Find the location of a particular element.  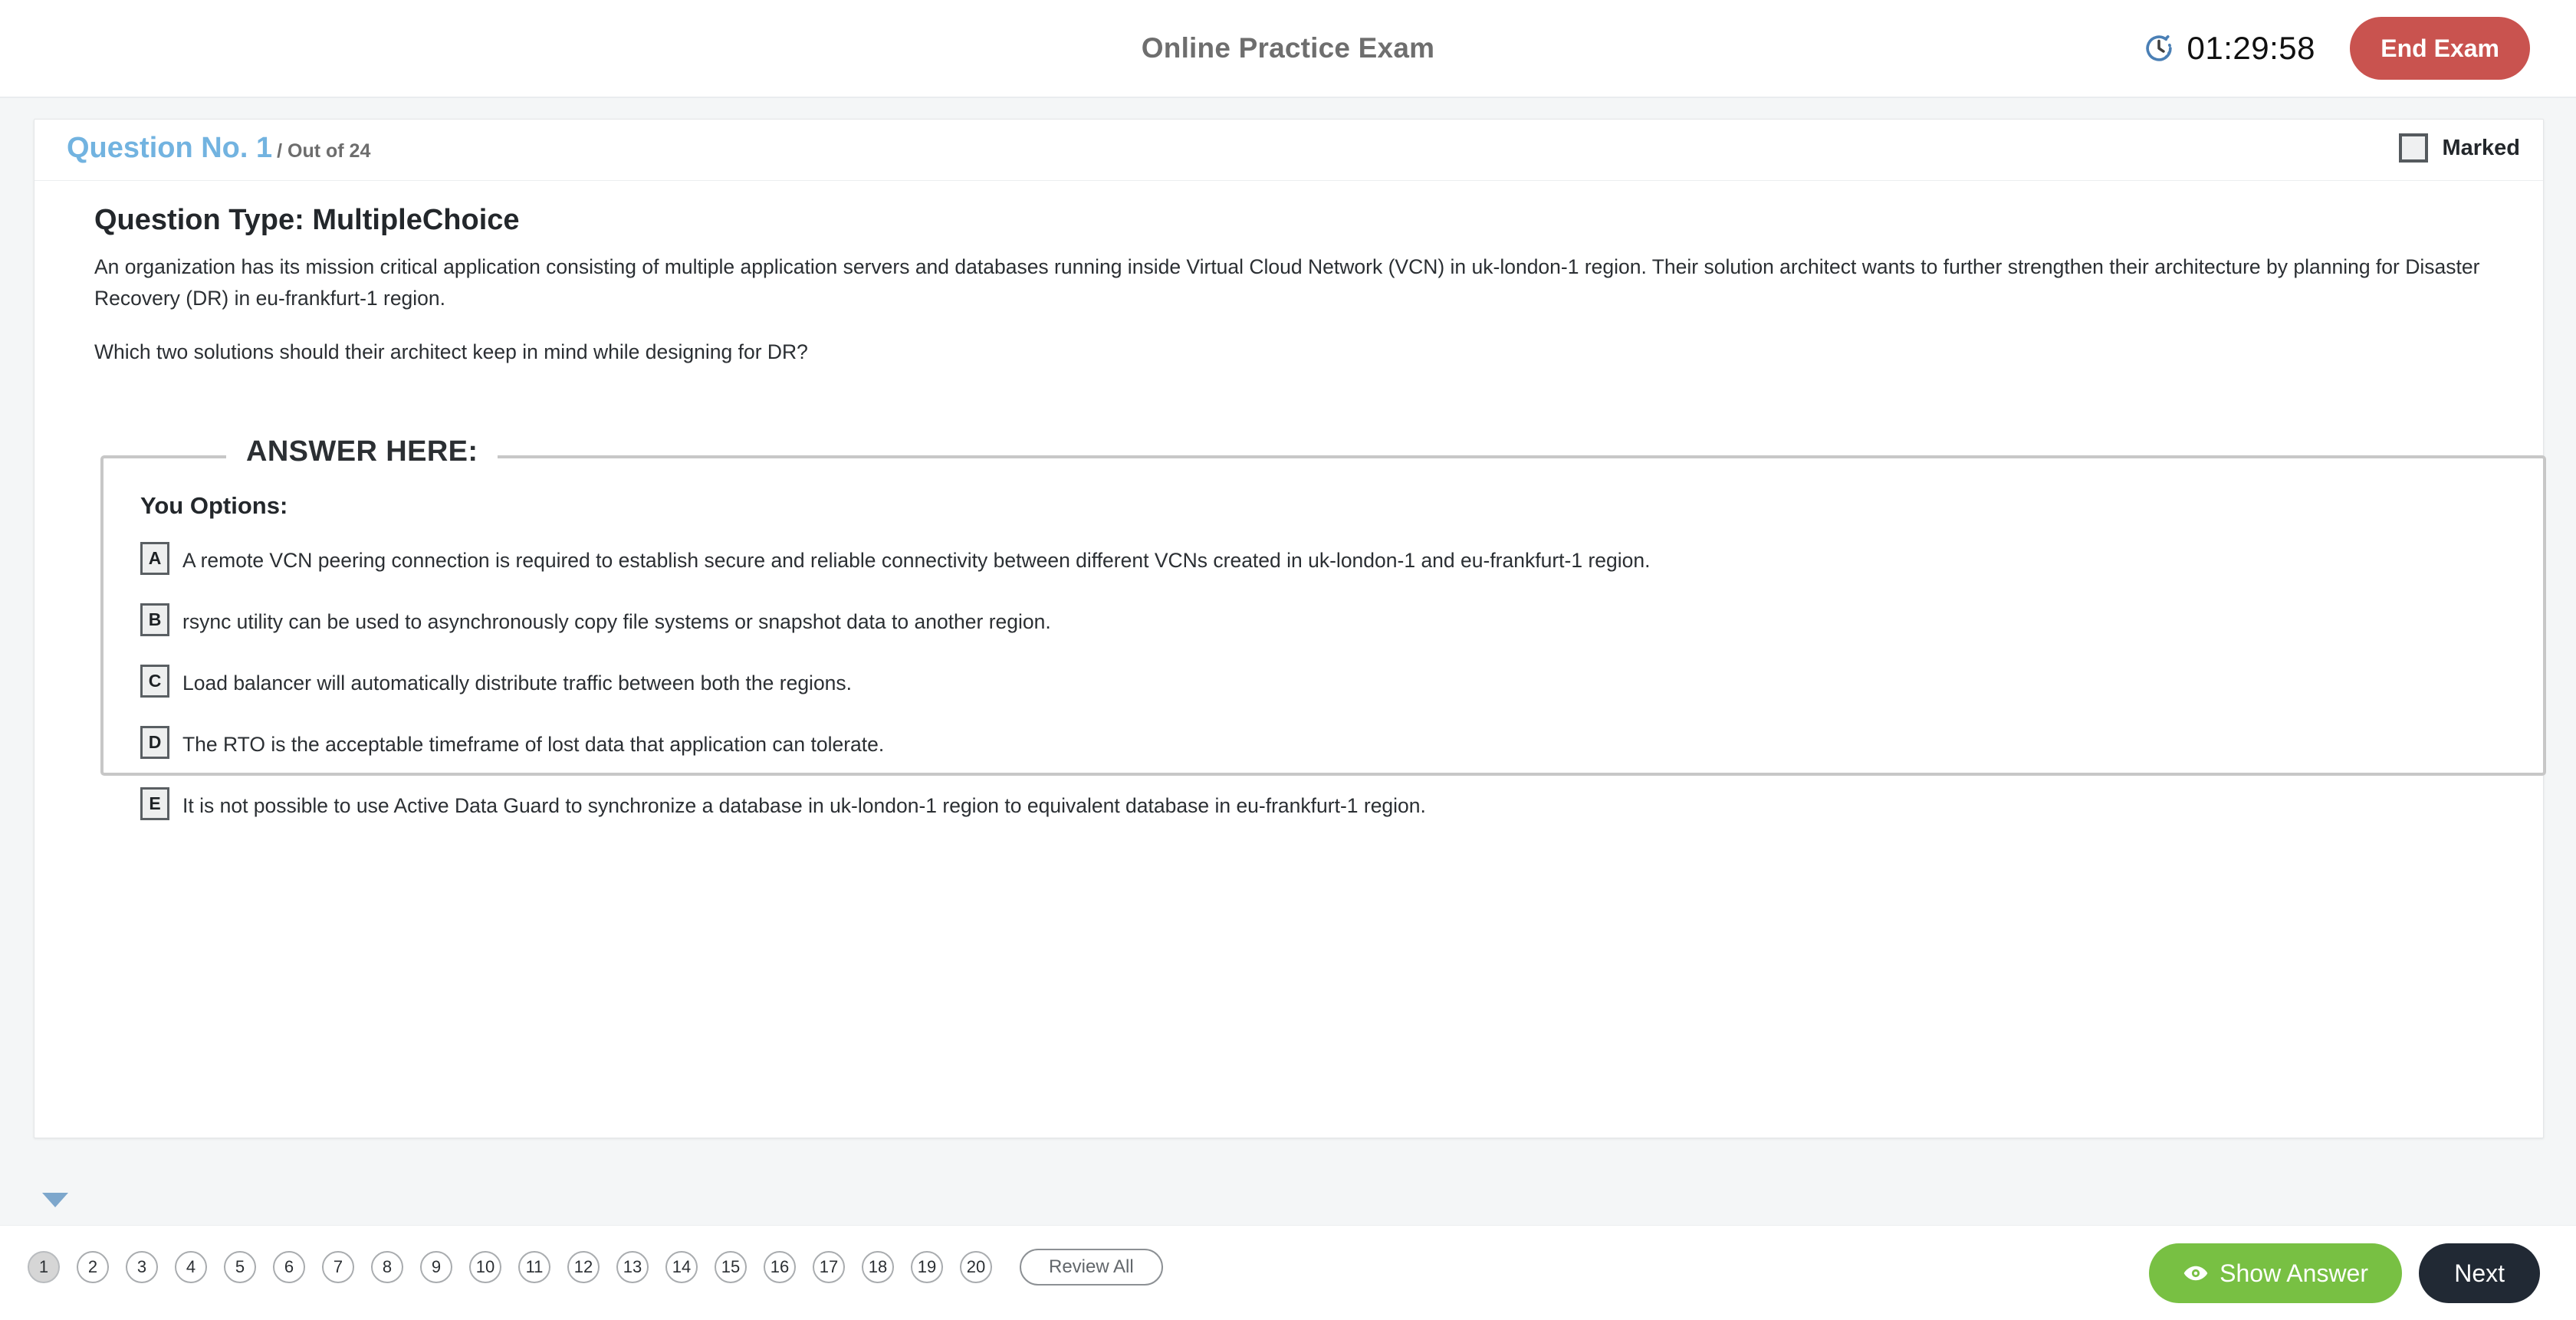

answer-legend: ANSWER HERE: is located at coordinates (362, 451).